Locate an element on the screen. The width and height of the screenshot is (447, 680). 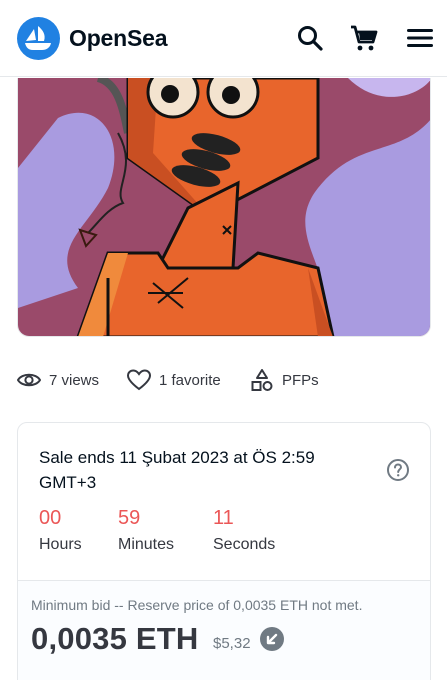
timer-hours: 00 Hours is located at coordinates (60, 530).